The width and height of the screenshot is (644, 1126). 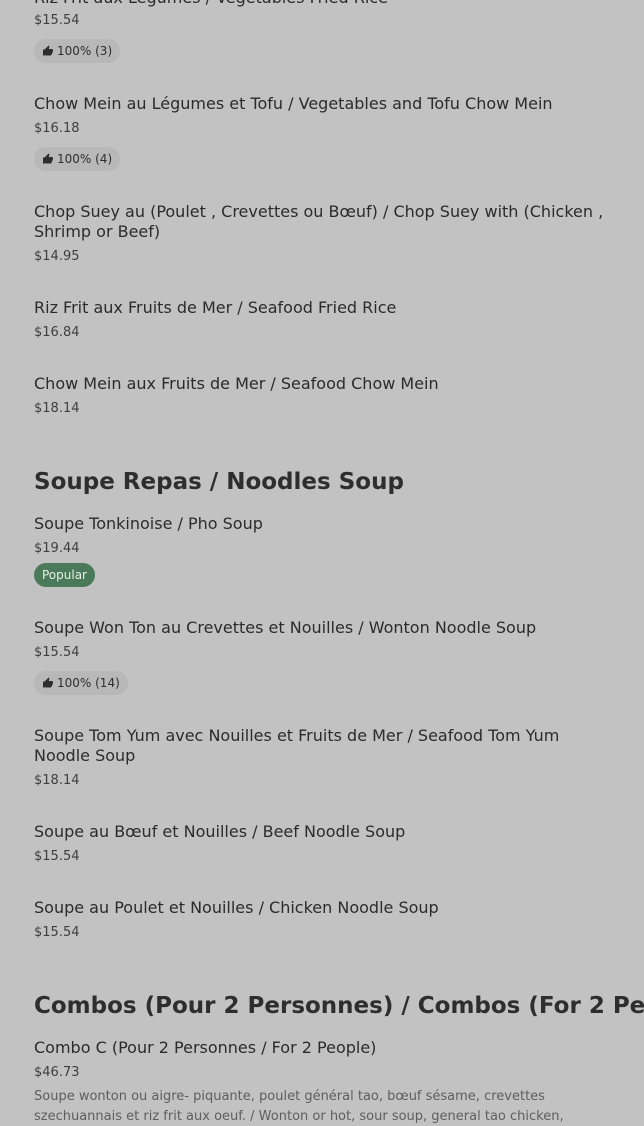 What do you see at coordinates (85, 159) in the screenshot?
I see `rating-text: 100% (4)` at bounding box center [85, 159].